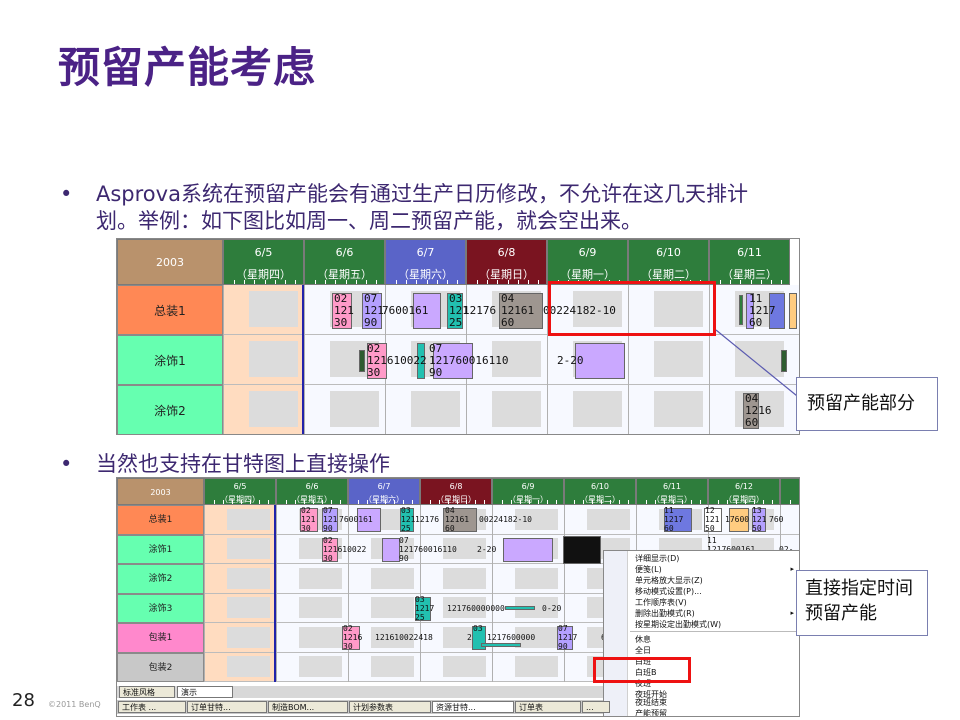  I want to click on context-menu-item: 删除出勤模式(R) ▸, so click(701, 613).